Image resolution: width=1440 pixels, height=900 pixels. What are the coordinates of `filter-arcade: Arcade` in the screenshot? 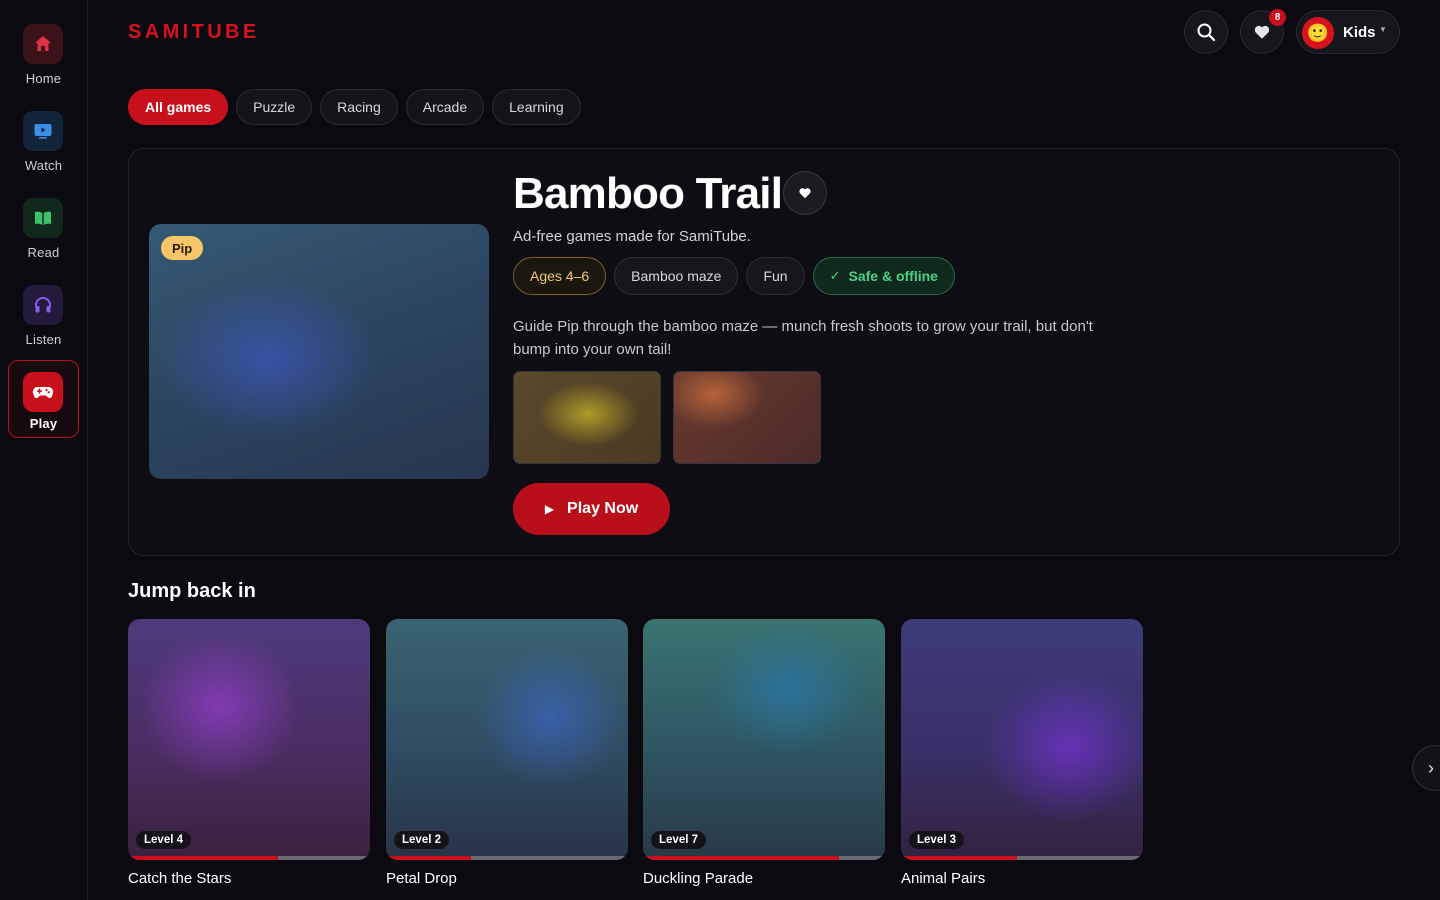 It's located at (445, 107).